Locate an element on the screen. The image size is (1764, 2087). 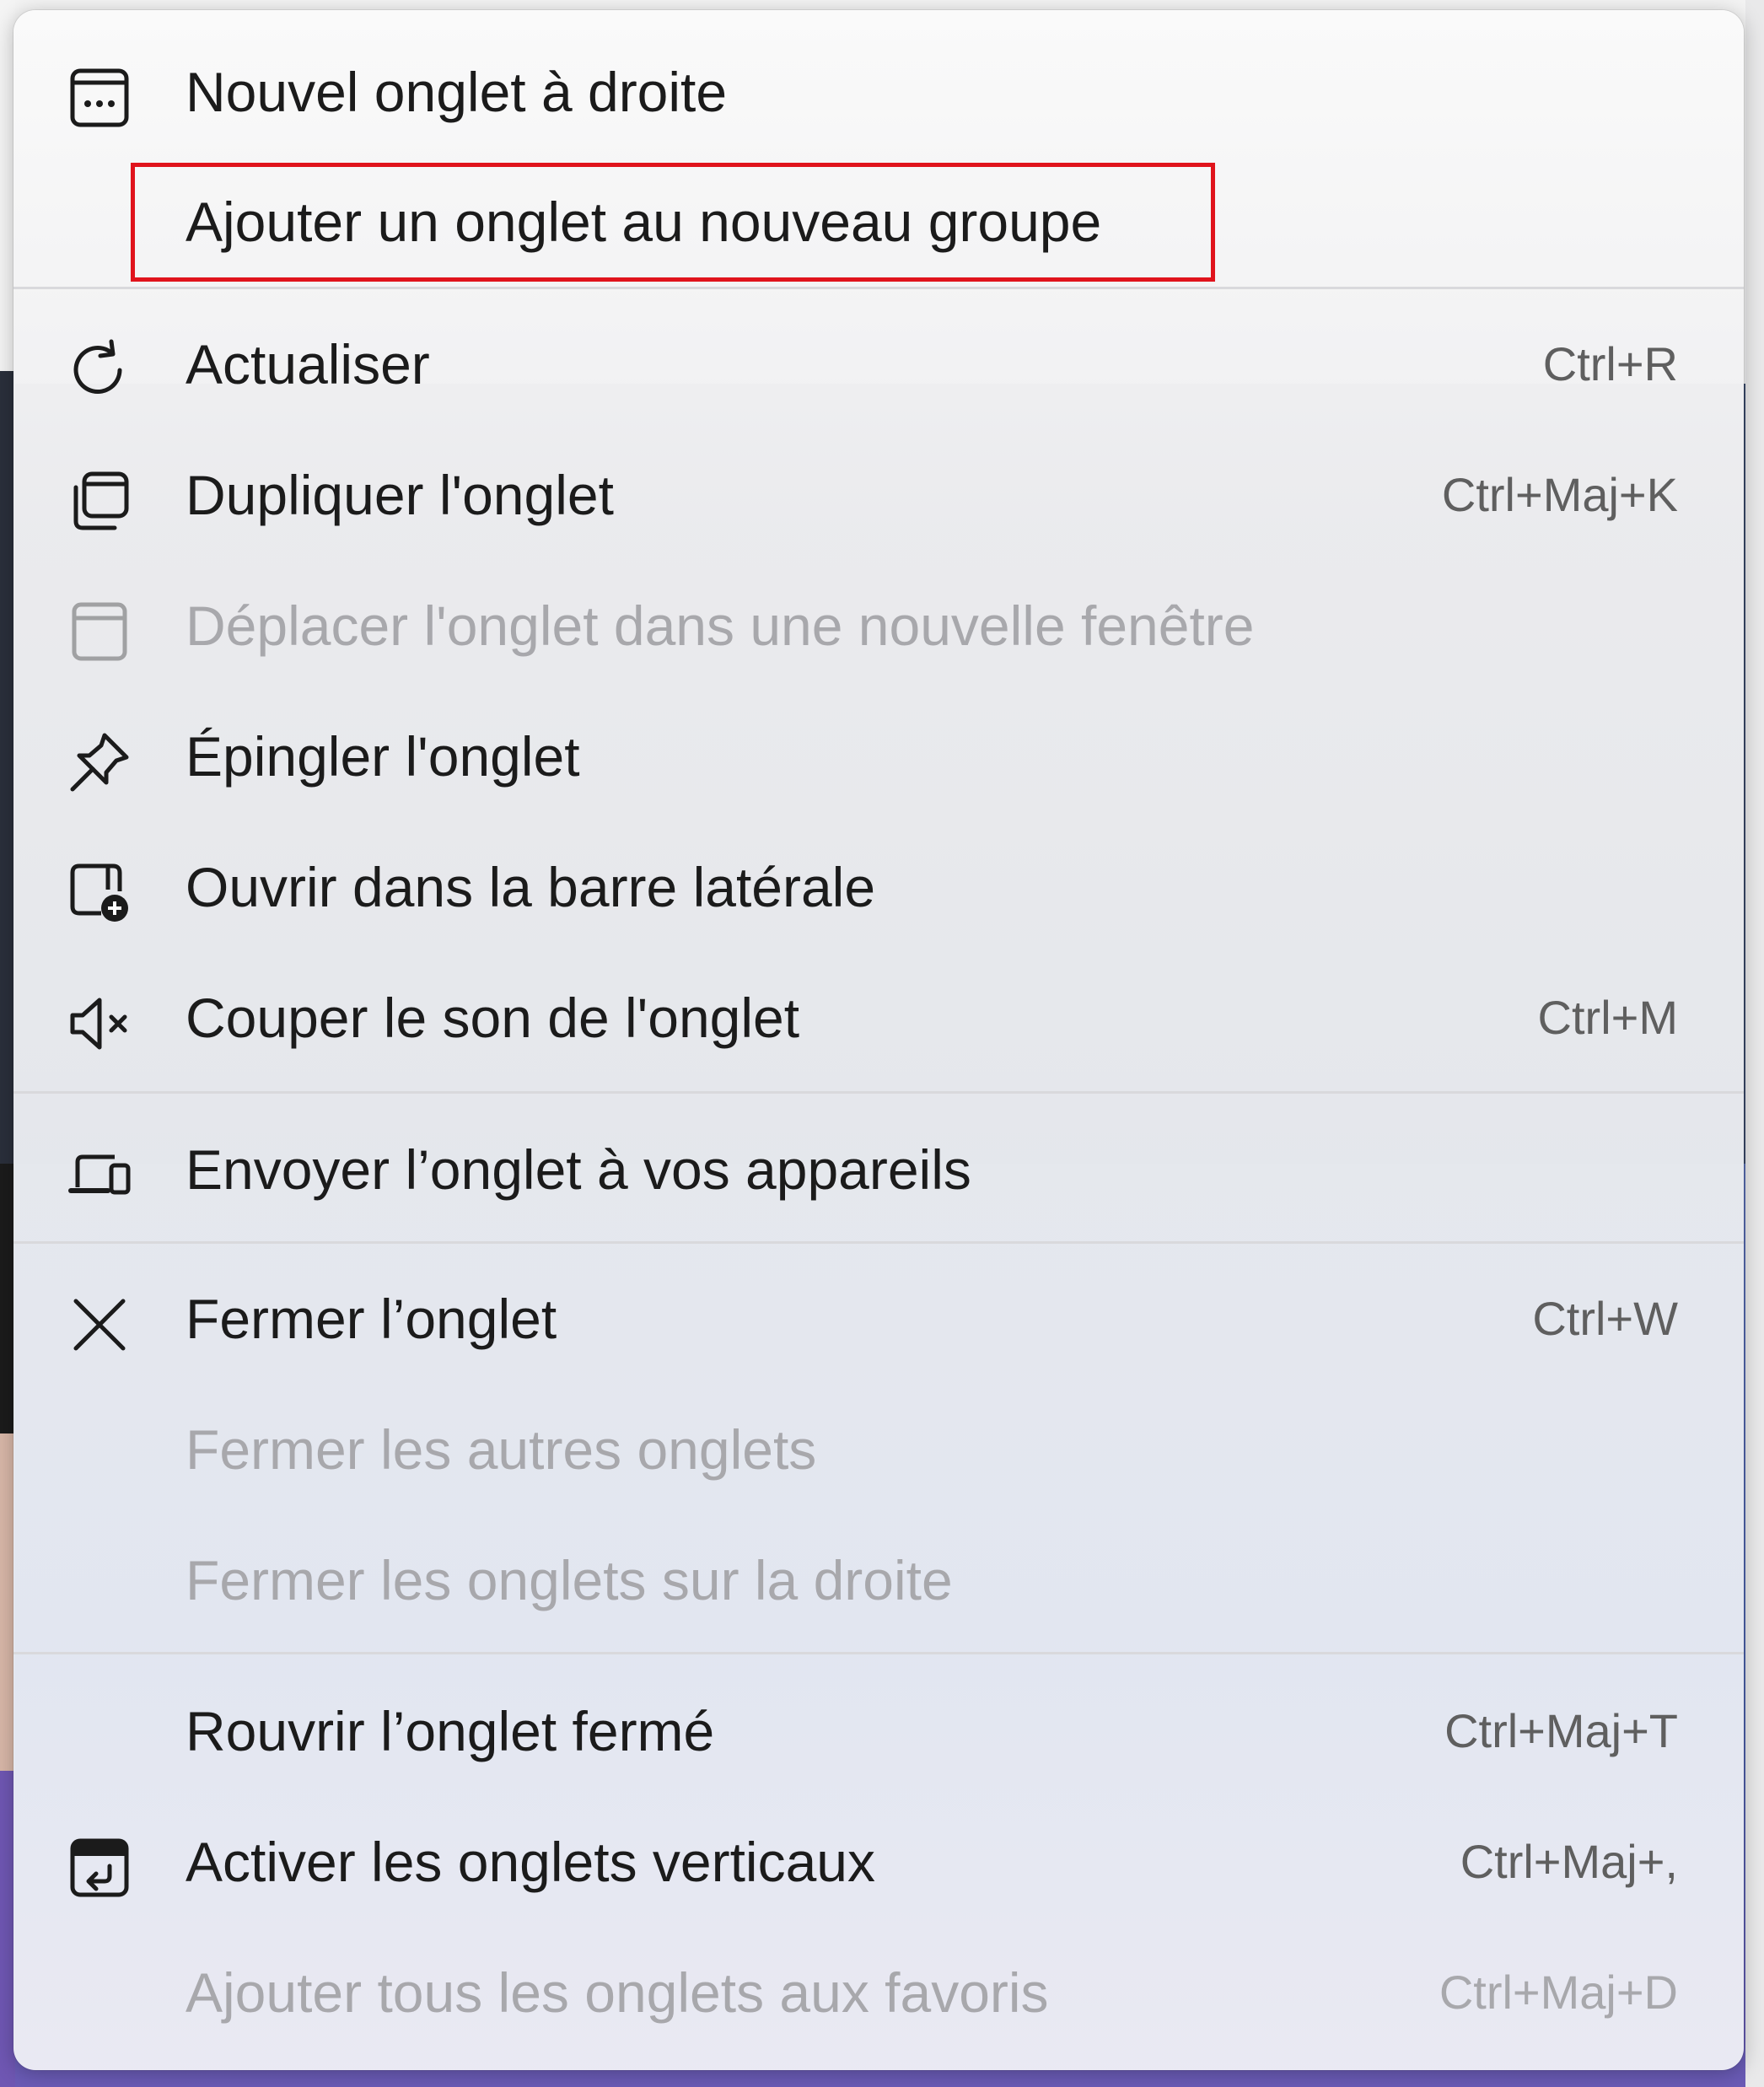
menu-item-label: Dupliquer l'onglet is located at coordinates (400, 495).